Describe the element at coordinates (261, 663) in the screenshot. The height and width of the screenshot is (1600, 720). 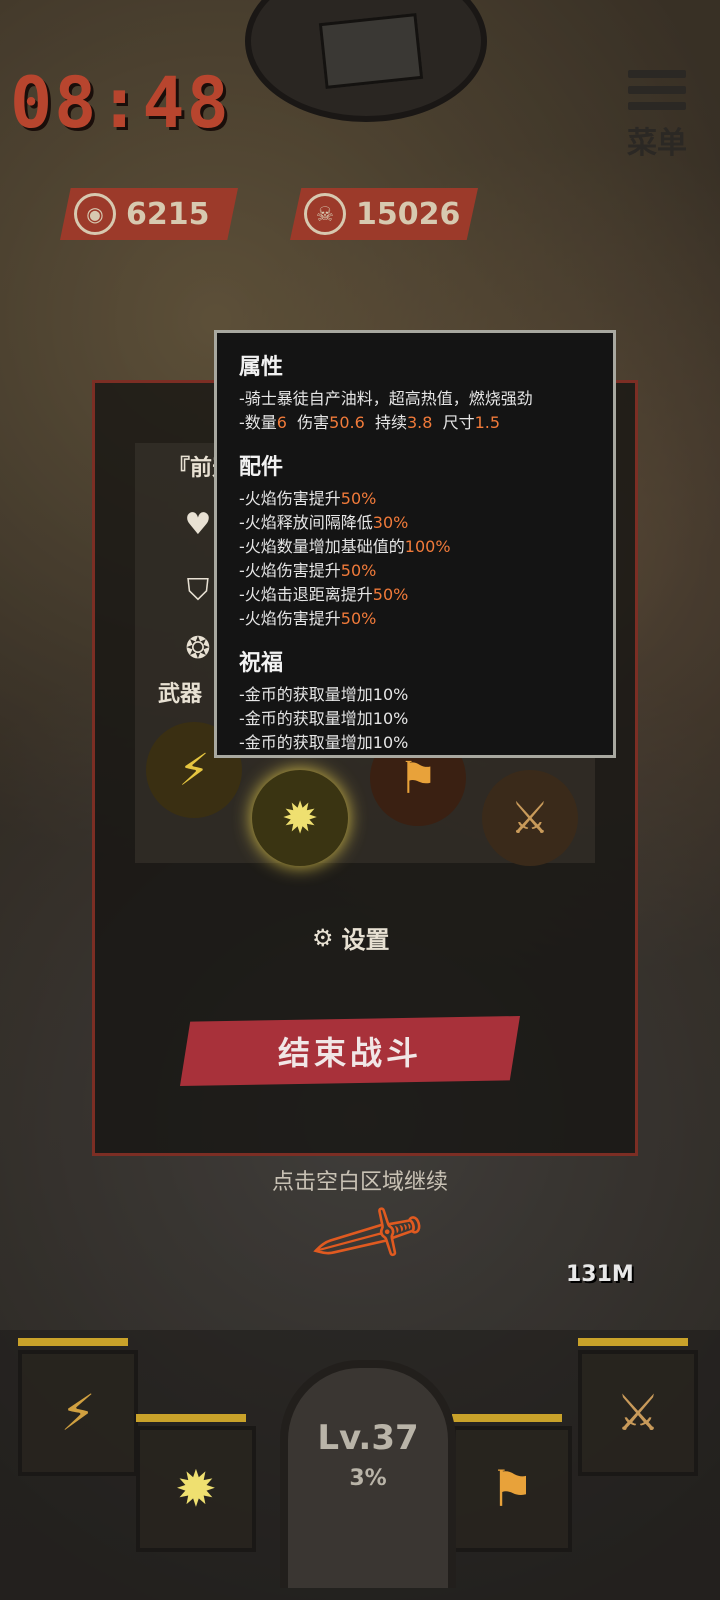
I see `blessings-title: 祝福` at that location.